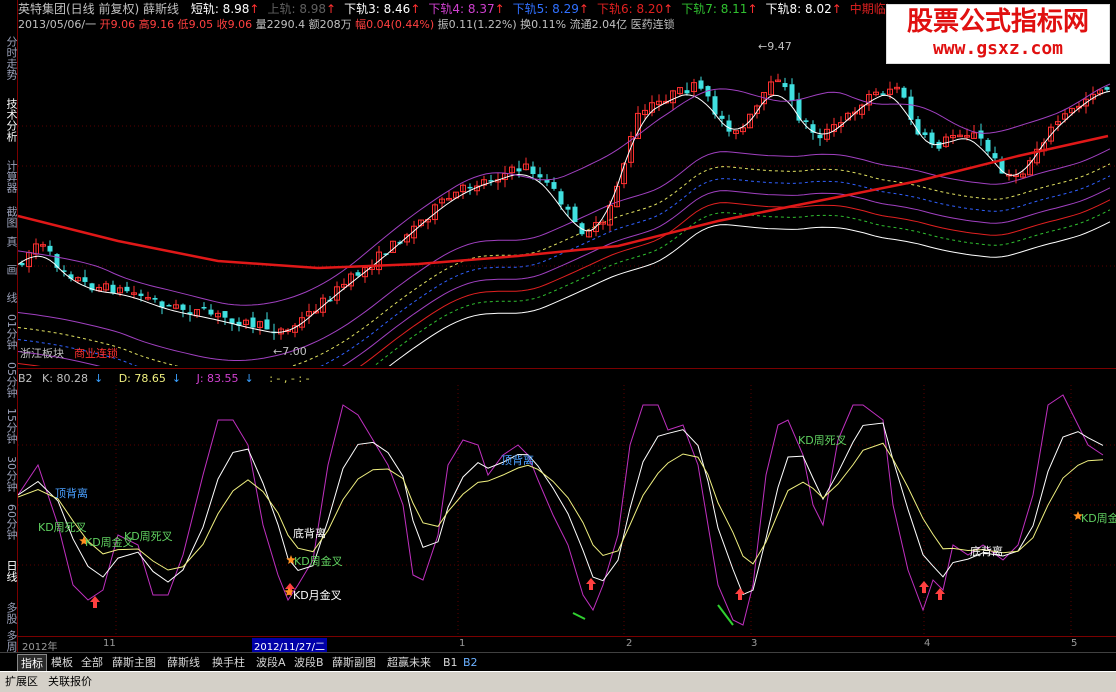 The width and height of the screenshot is (1116, 692). I want to click on low-price-label: ←7.00, so click(290, 351).